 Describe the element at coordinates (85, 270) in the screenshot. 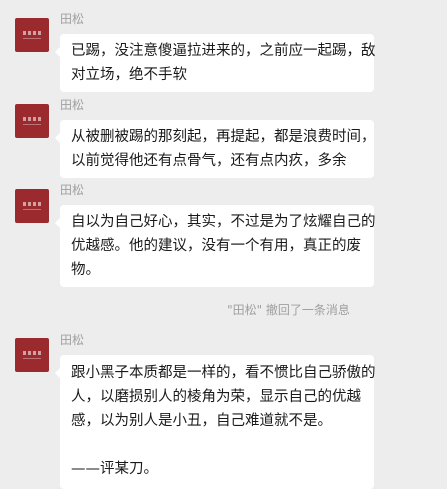

I see `message-line: 物。` at that location.